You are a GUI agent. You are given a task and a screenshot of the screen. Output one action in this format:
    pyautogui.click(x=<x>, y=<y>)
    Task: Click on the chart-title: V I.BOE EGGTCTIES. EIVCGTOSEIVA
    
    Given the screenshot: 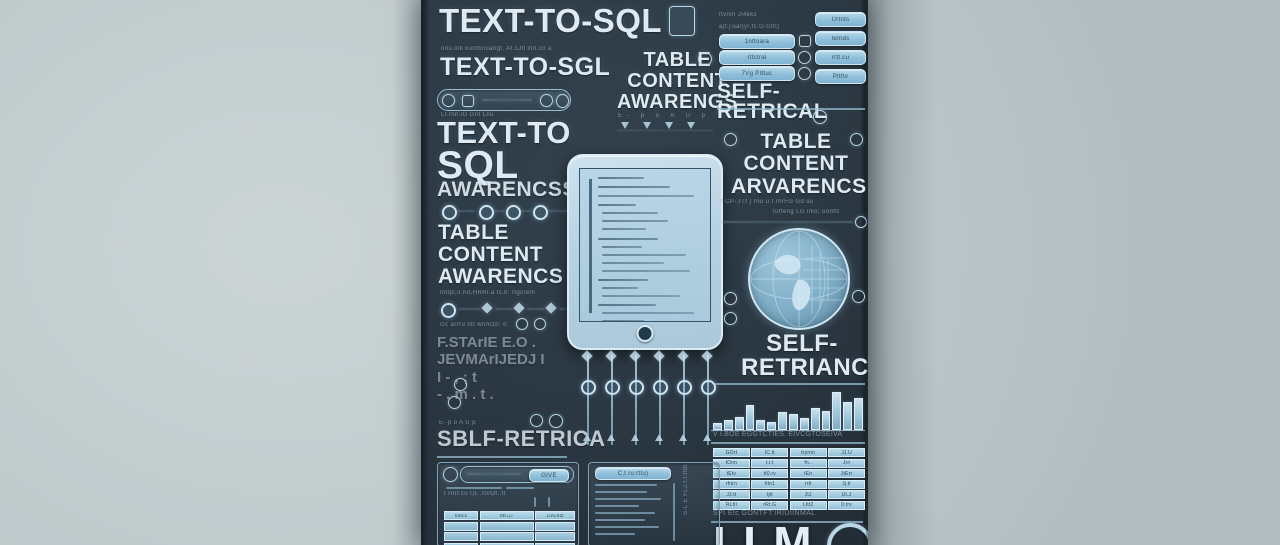 What is the action you would take?
    pyautogui.click(x=778, y=434)
    